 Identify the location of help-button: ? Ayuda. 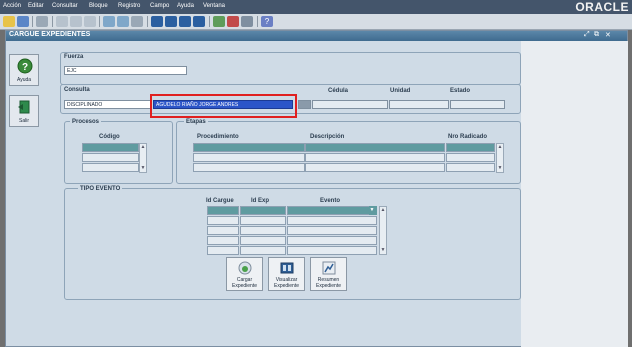
(24, 70).